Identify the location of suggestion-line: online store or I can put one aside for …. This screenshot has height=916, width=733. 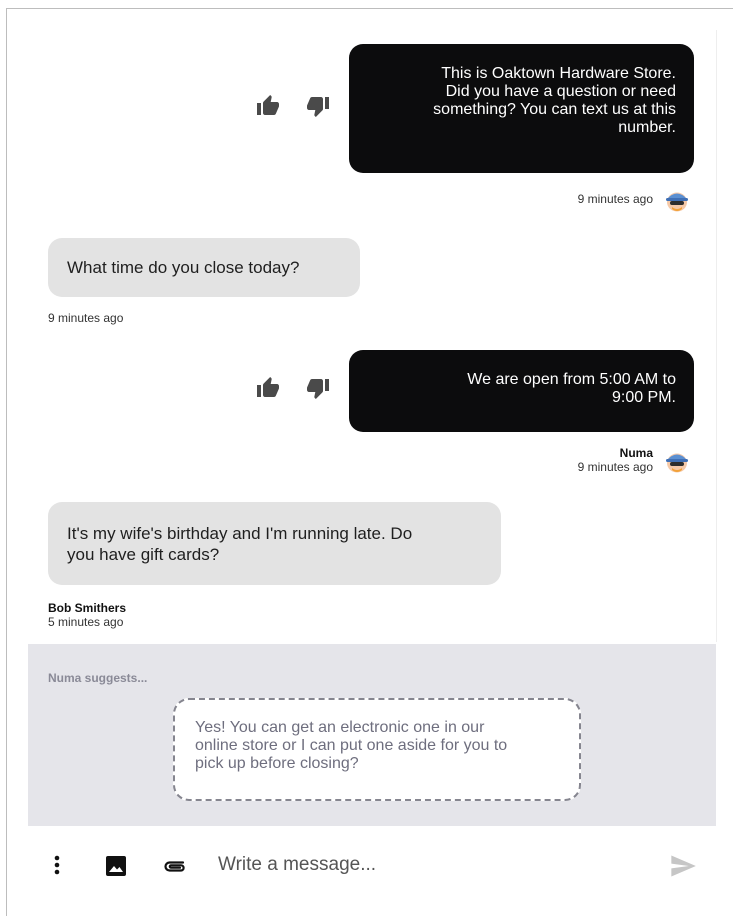
(351, 745).